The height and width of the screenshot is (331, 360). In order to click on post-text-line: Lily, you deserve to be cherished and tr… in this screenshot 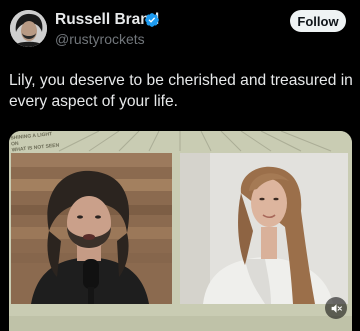, I will do `click(181, 80)`.